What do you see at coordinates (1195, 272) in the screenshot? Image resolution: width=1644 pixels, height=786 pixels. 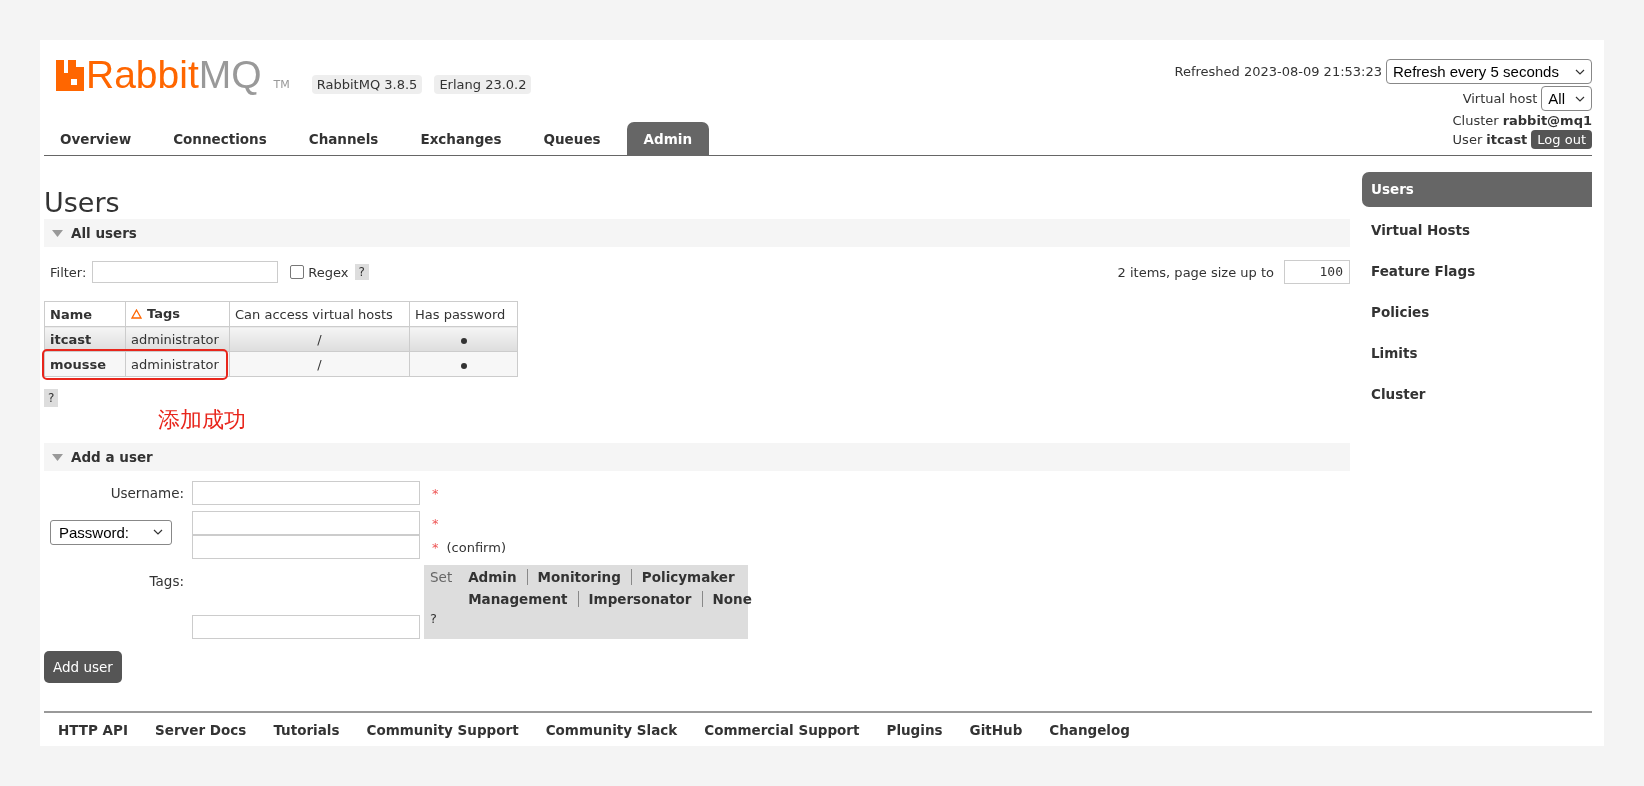 I see `paging-summary: 2 items, page size up to` at bounding box center [1195, 272].